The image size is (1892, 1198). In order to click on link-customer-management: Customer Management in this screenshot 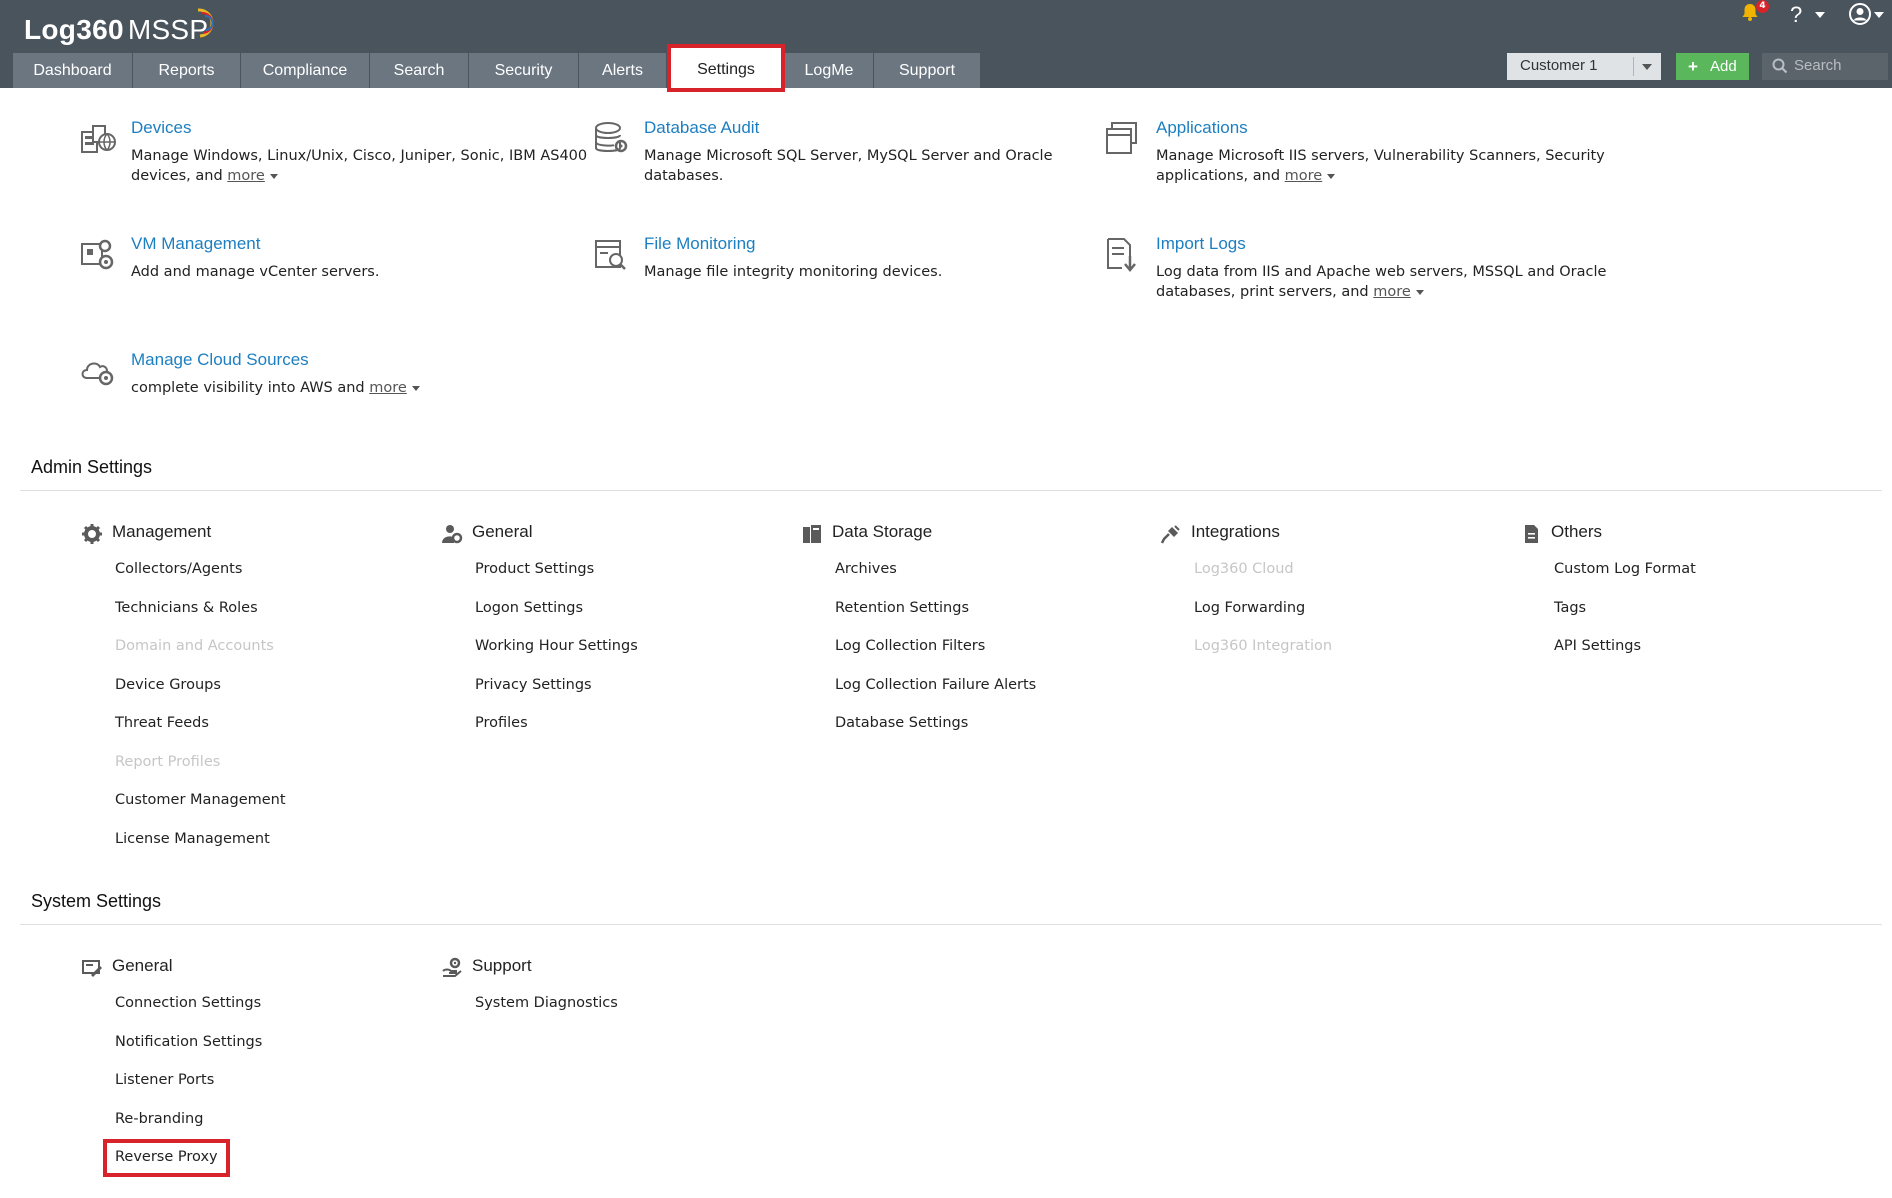, I will do `click(200, 810)`.